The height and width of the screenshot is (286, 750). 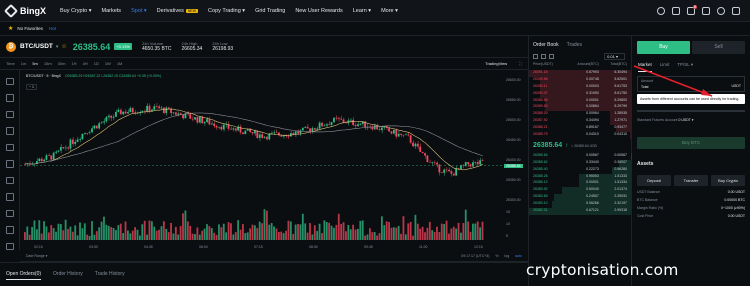 What do you see at coordinates (645, 67) in the screenshot?
I see `tab-market: Market` at bounding box center [645, 67].